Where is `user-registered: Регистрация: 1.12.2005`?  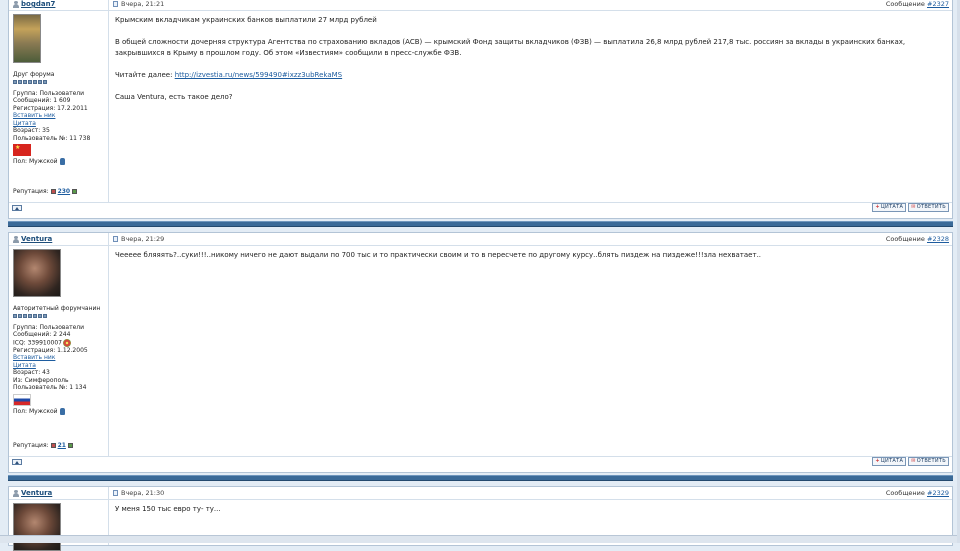
user-registered: Регистрация: 1.12.2005 is located at coordinates (50, 350).